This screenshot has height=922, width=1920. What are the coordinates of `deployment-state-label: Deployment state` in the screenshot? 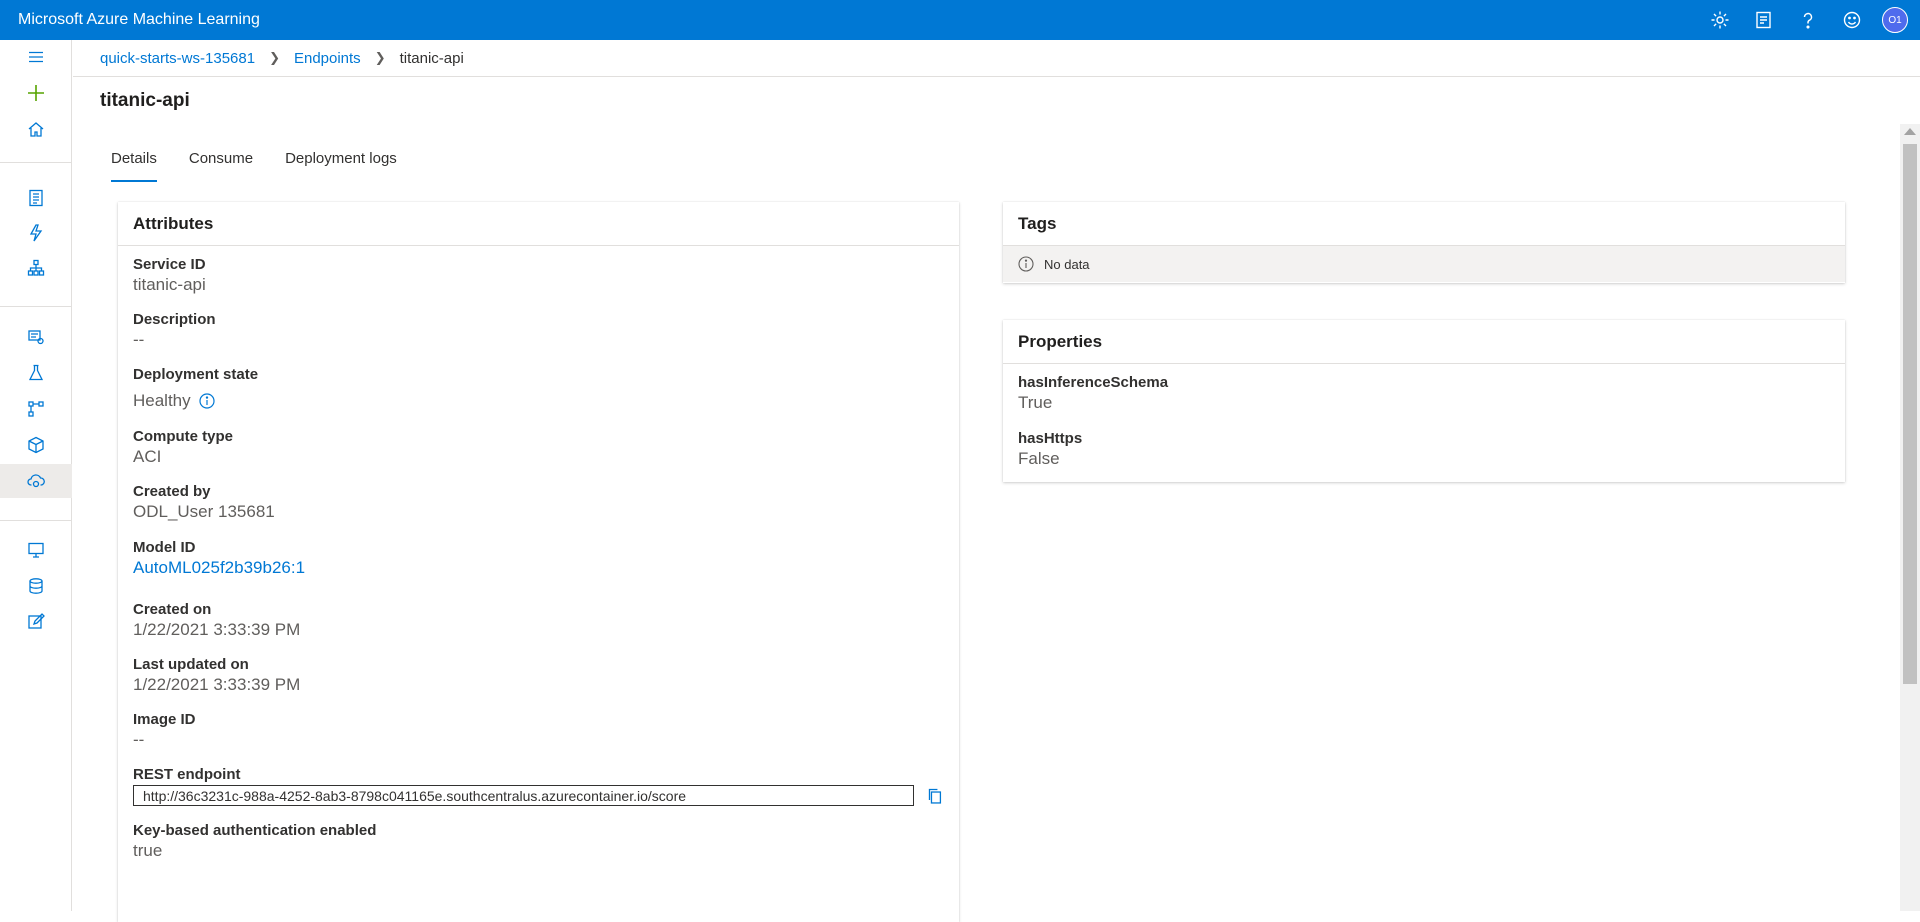 It's located at (196, 374).